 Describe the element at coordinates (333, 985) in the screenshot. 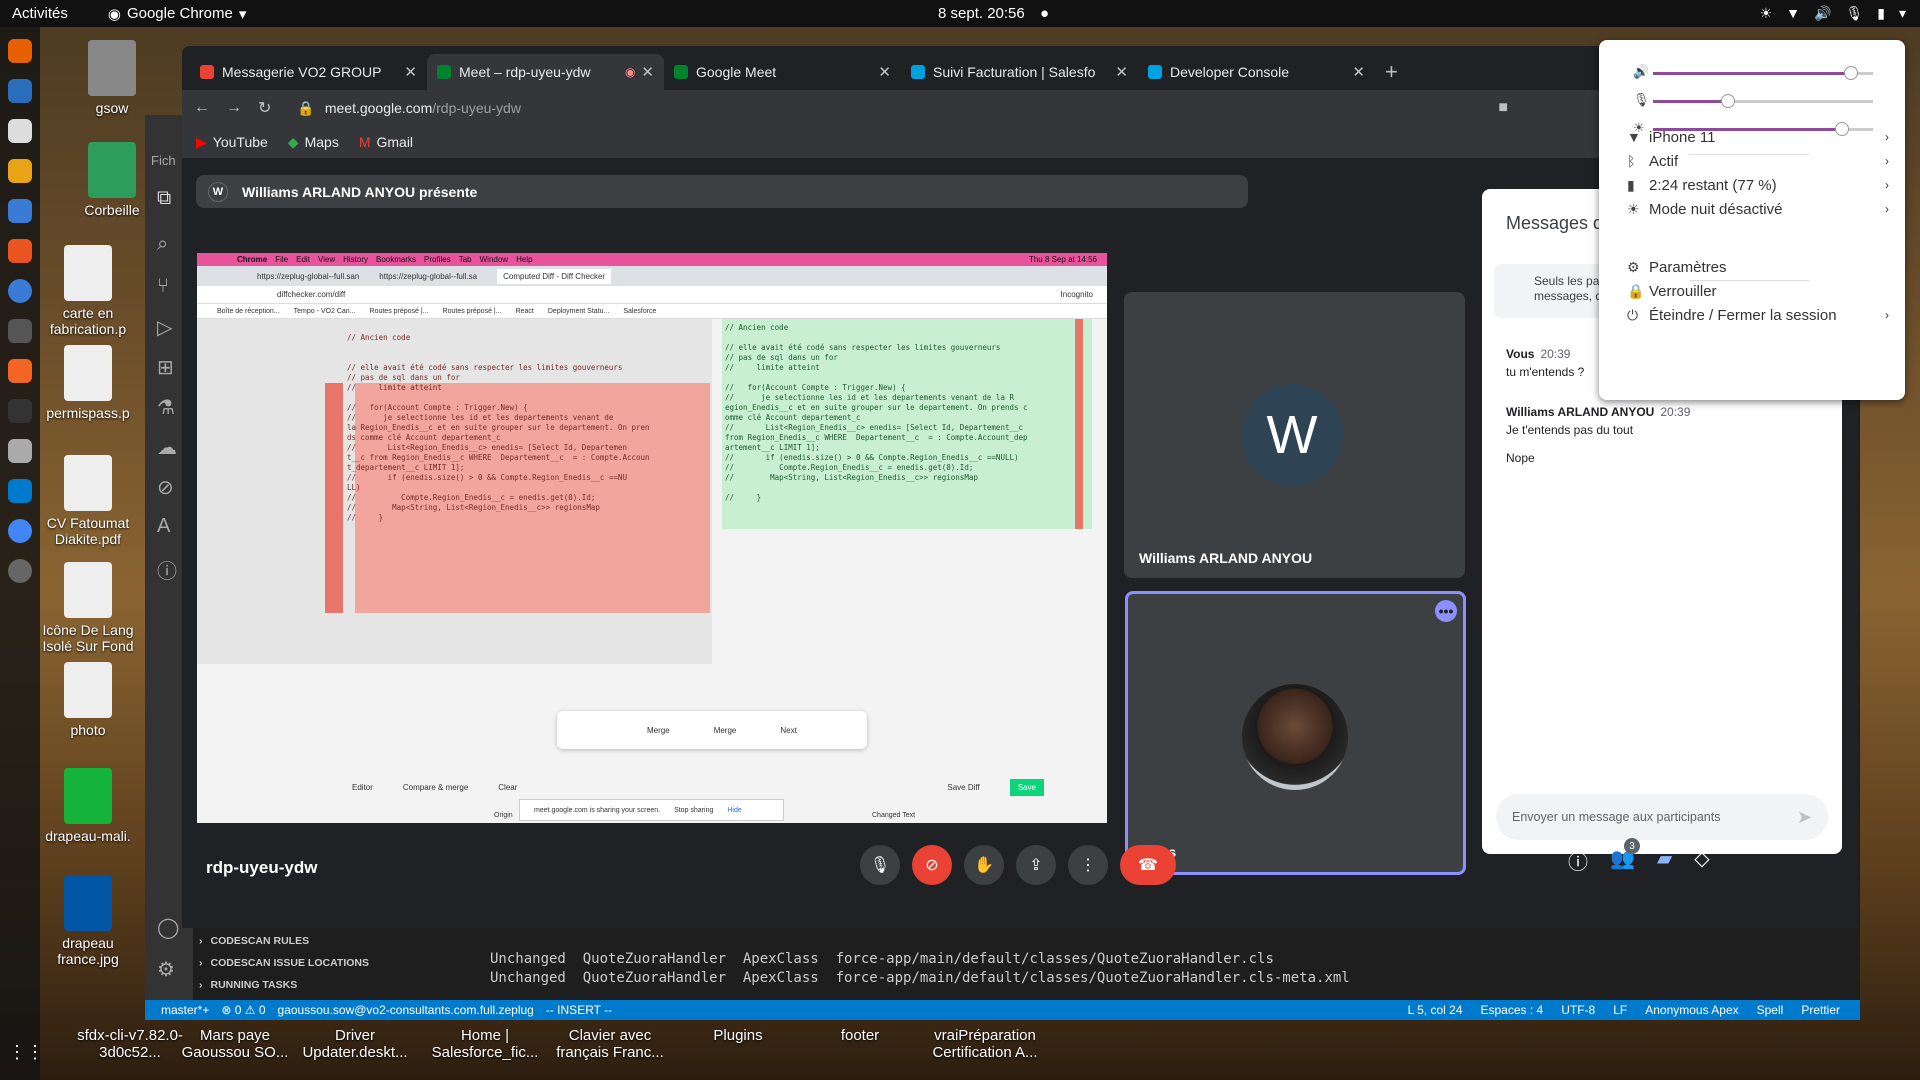

I see `running-tasks-section: › RUNNING TASKS` at that location.